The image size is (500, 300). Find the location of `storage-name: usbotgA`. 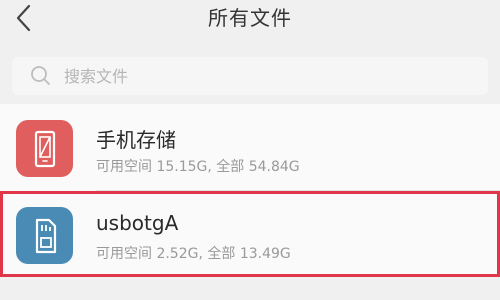

storage-name: usbotgA is located at coordinates (137, 223).